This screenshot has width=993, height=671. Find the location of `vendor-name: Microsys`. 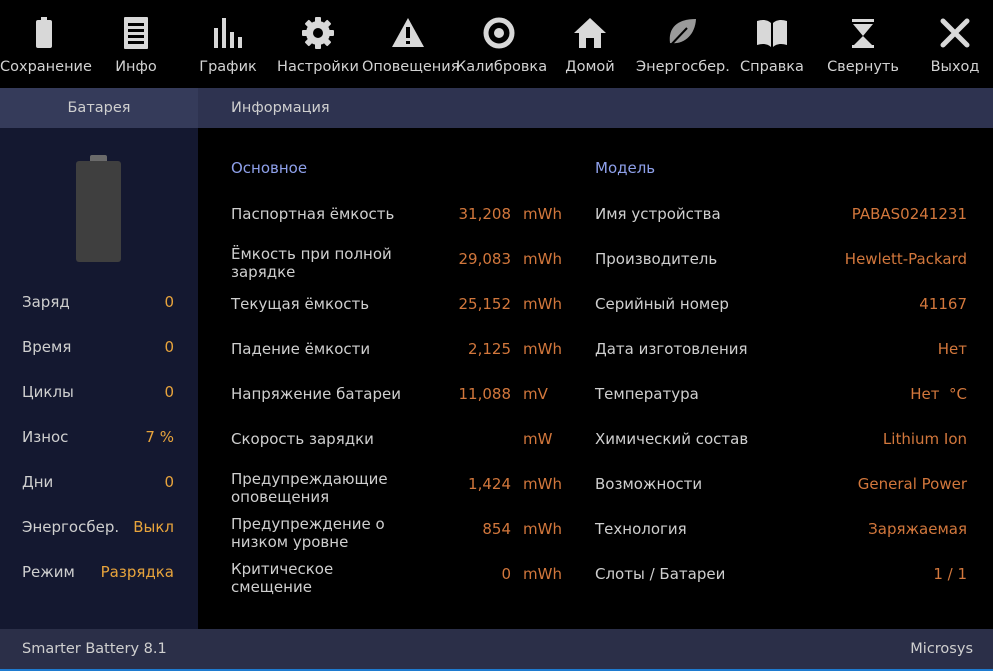

vendor-name: Microsys is located at coordinates (941, 649).